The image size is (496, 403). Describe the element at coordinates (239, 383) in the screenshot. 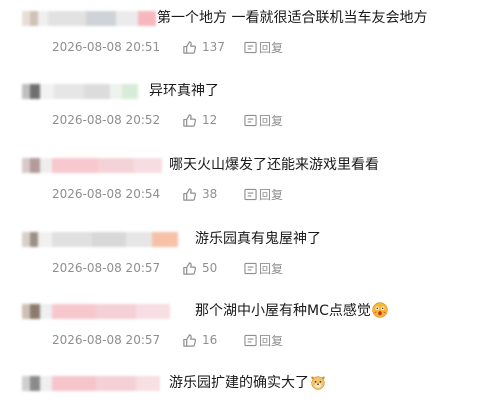

I see `comment-text-content: 游乐园扩建的确实大了` at that location.